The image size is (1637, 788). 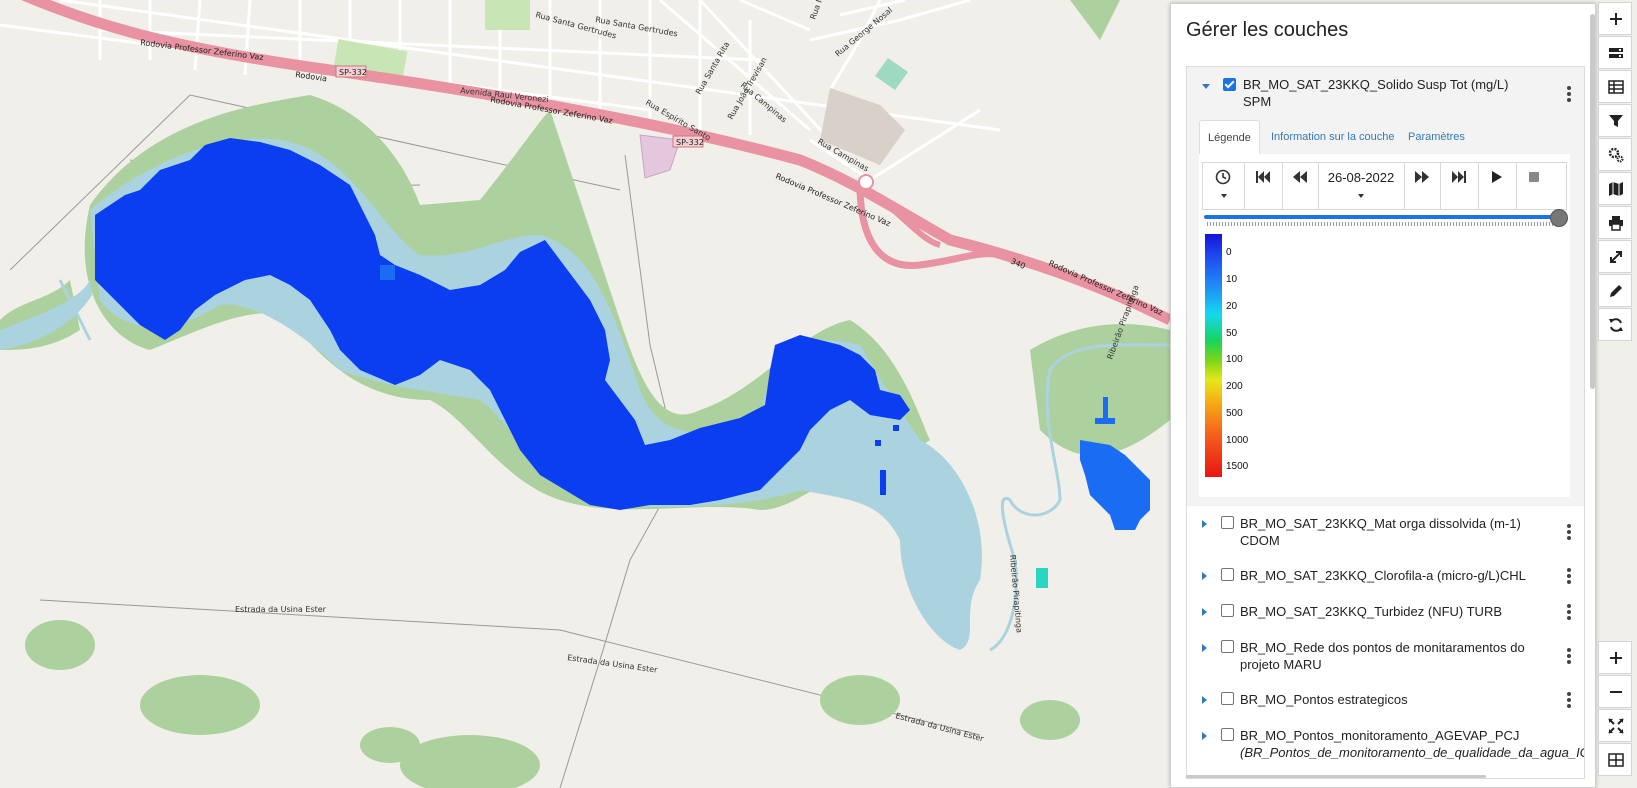 What do you see at coordinates (1300, 186) in the screenshot?
I see `step-back-button` at bounding box center [1300, 186].